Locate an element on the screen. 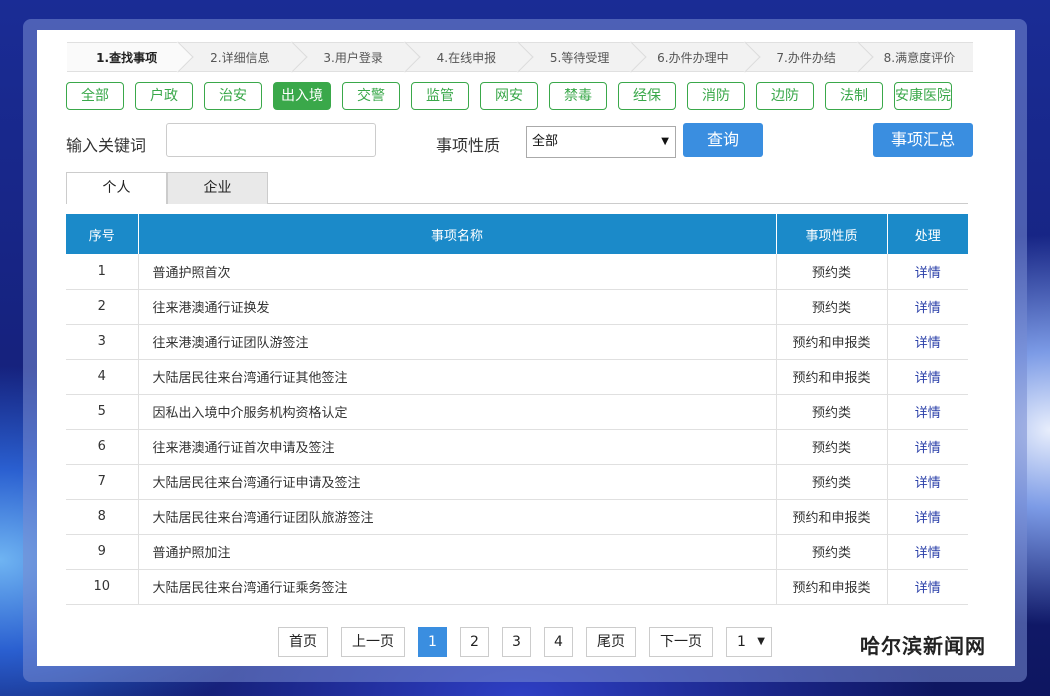 The image size is (1050, 696). row-name: 往来港澳通行证换发 is located at coordinates (457, 307).